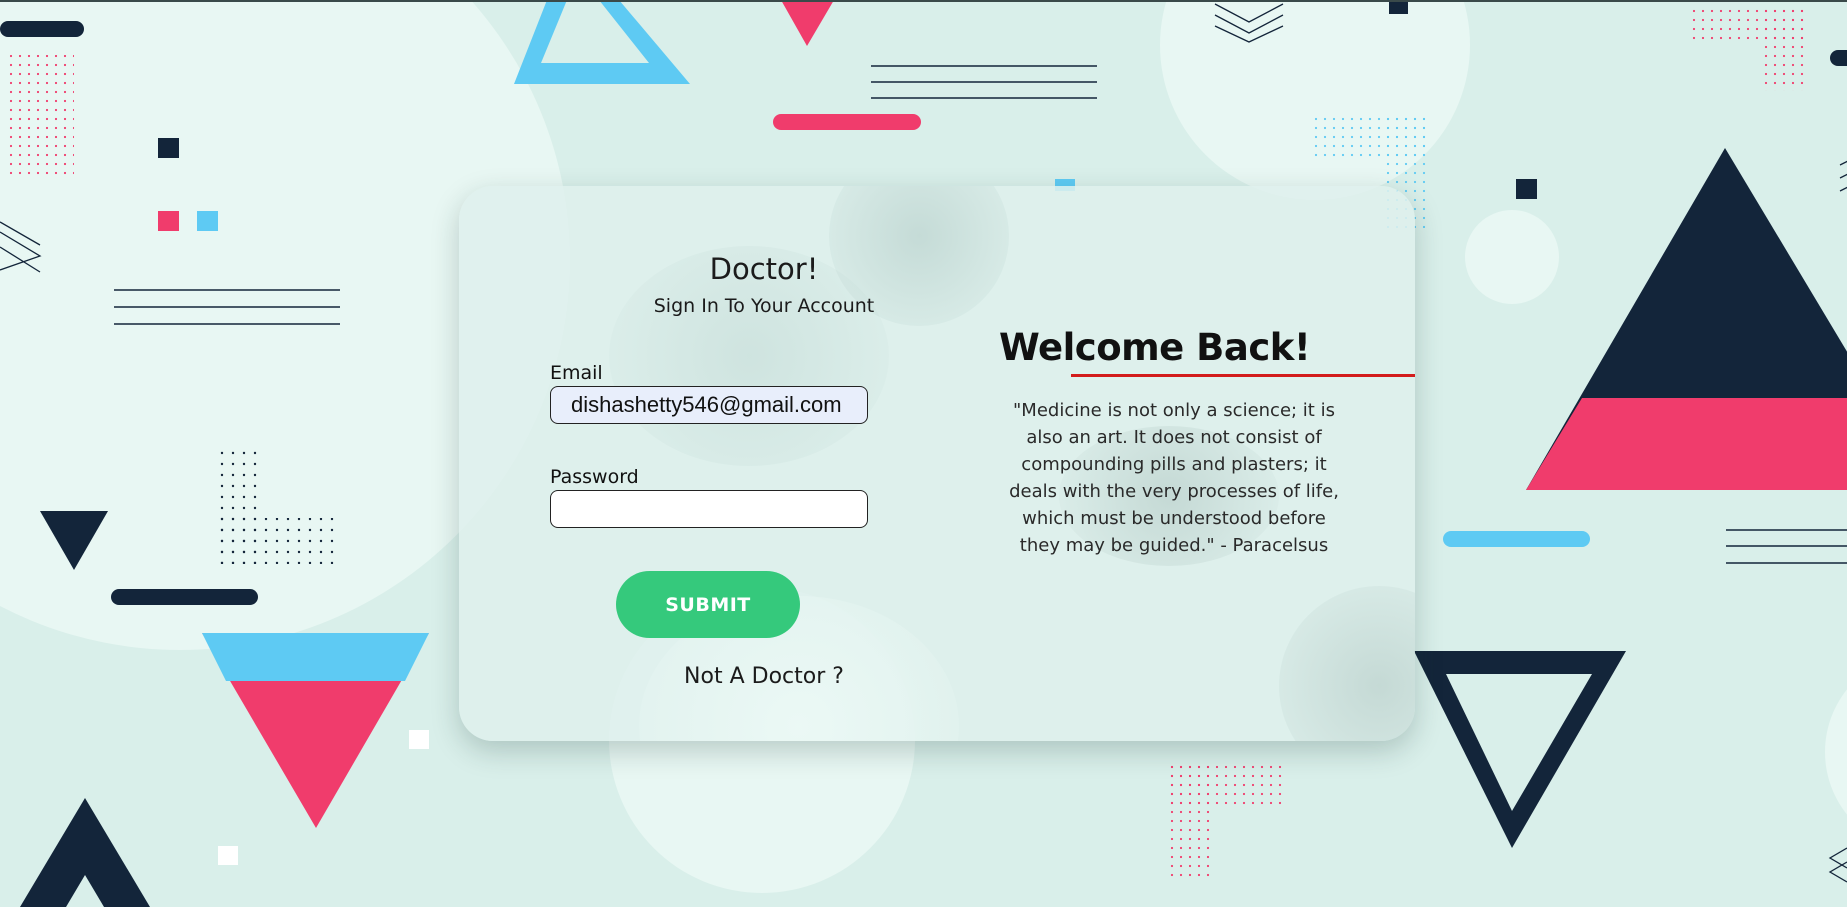 The width and height of the screenshot is (1847, 907). I want to click on password-field, so click(709, 509).